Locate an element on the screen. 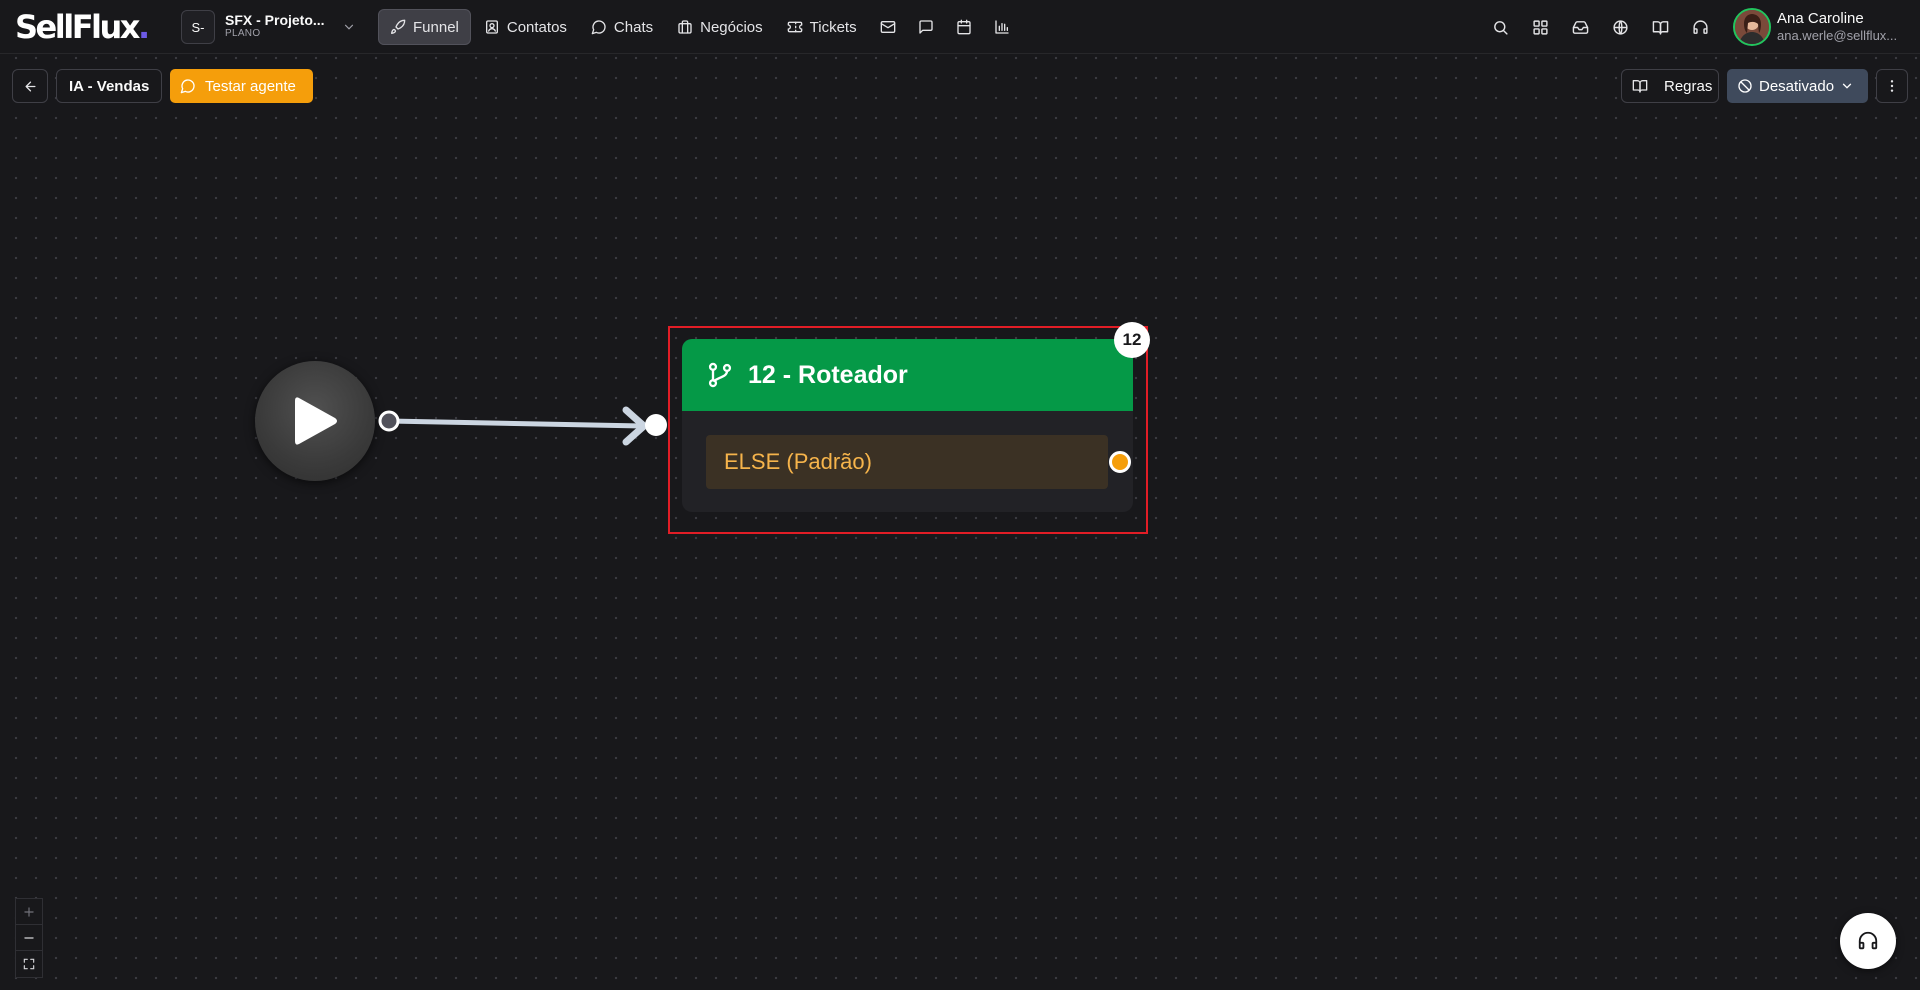 The image size is (1920, 990). headset-icon is located at coordinates (1868, 941).